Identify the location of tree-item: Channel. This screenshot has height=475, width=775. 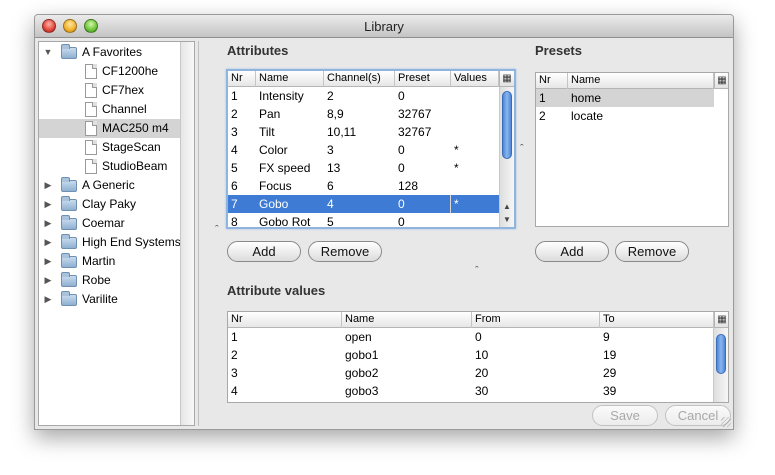
(109, 109).